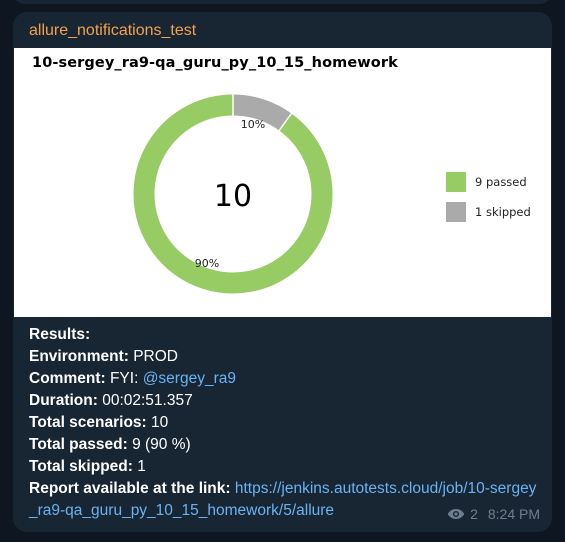 The height and width of the screenshot is (542, 565). I want to click on chart-center-label: 10, so click(233, 196).